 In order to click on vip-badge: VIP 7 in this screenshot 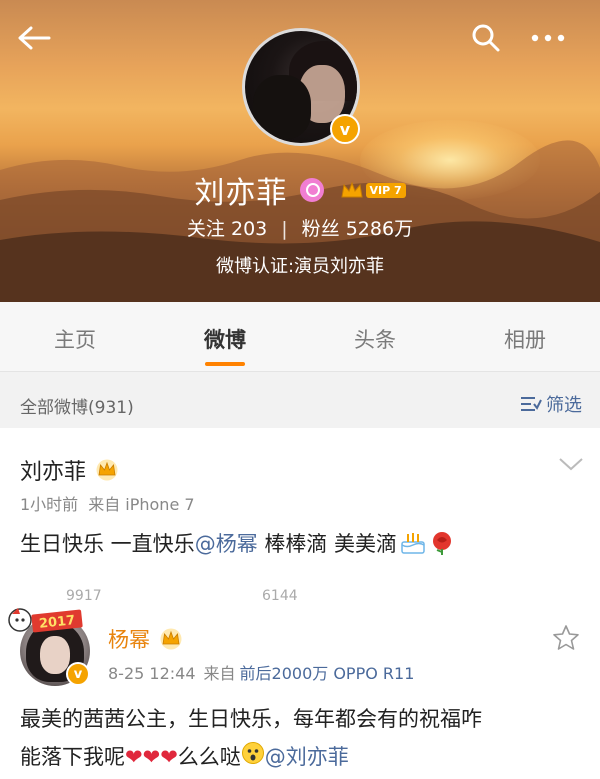, I will do `click(373, 190)`.